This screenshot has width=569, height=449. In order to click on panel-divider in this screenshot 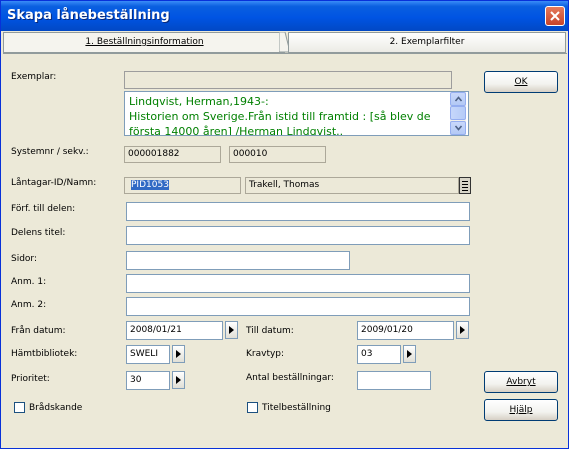, I will do `click(285, 53)`.